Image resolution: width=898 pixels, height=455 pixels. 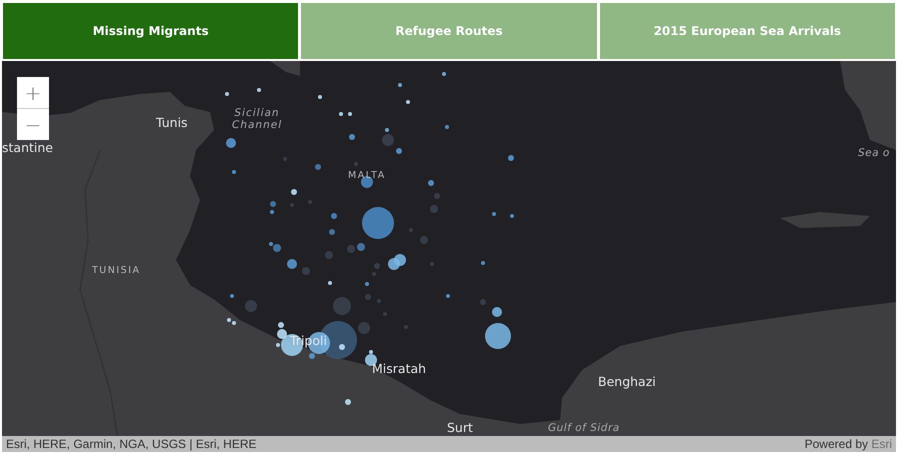 I want to click on map-label: TUNISIA, so click(x=116, y=271).